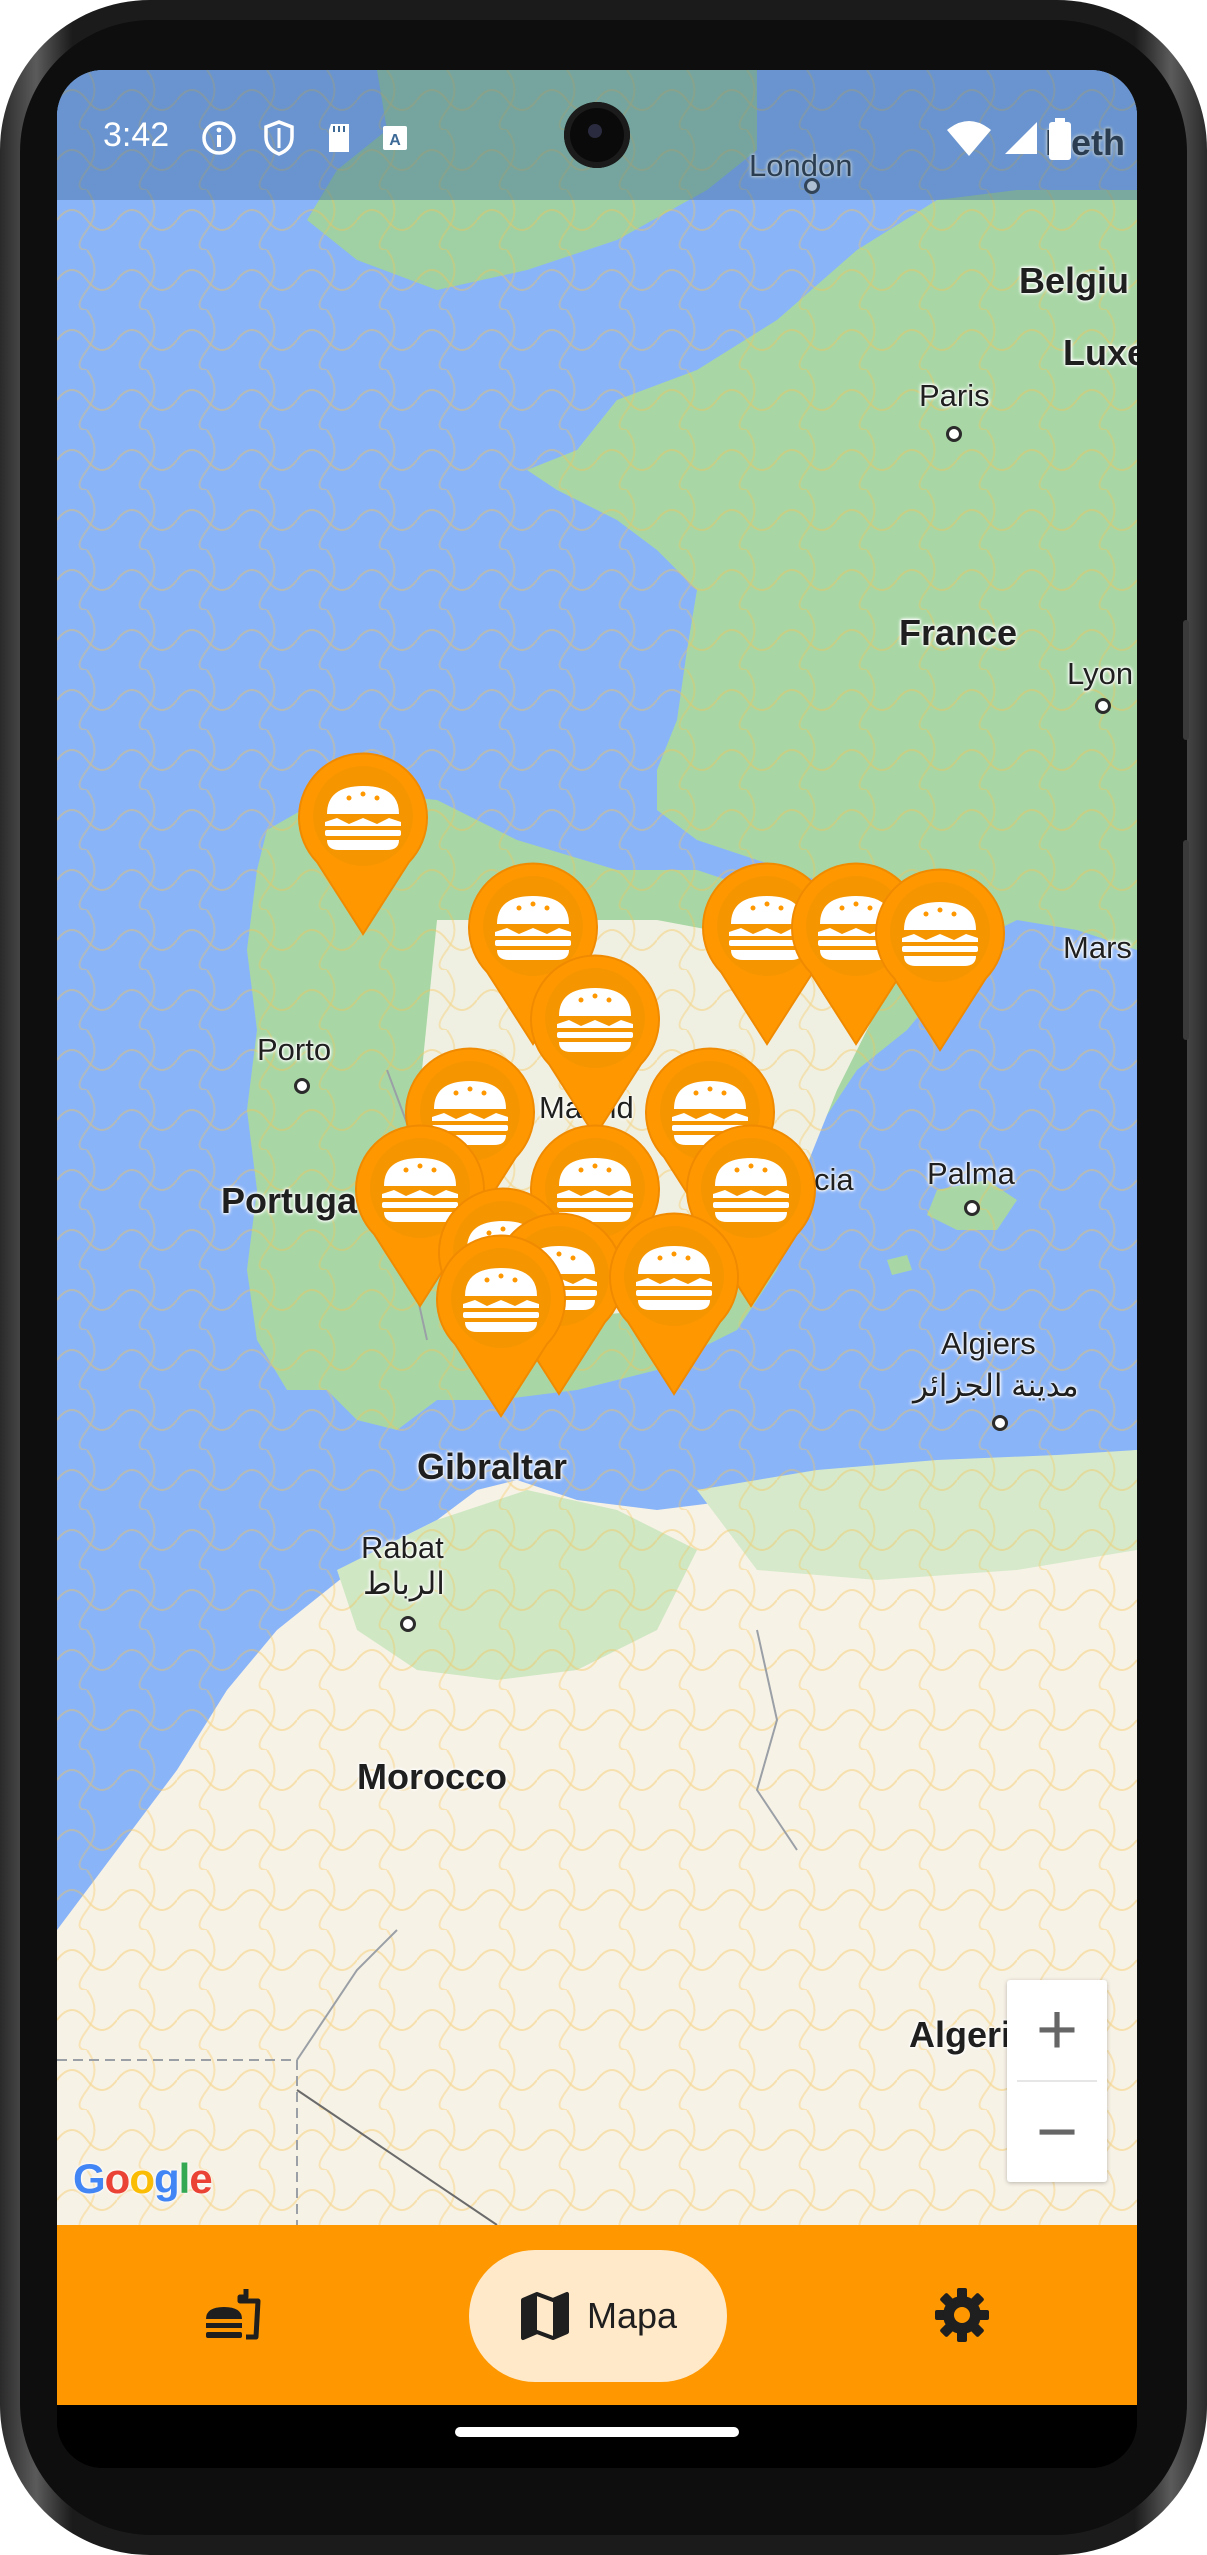 This screenshot has width=1207, height=2555. What do you see at coordinates (279, 138) in the screenshot?
I see `shield-icon` at bounding box center [279, 138].